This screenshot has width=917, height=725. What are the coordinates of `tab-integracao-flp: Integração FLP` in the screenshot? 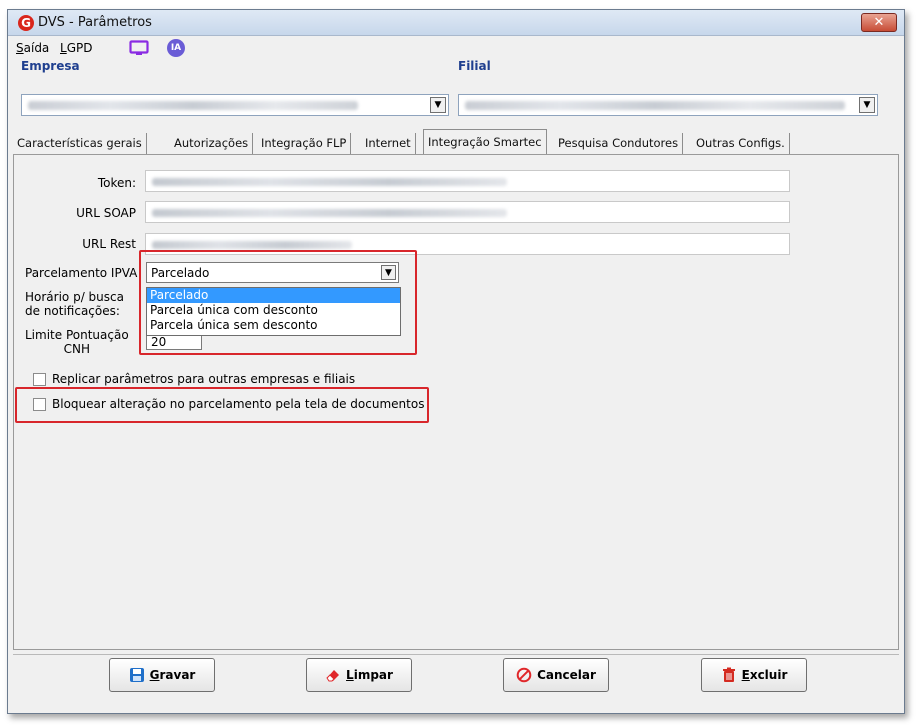 It's located at (304, 143).